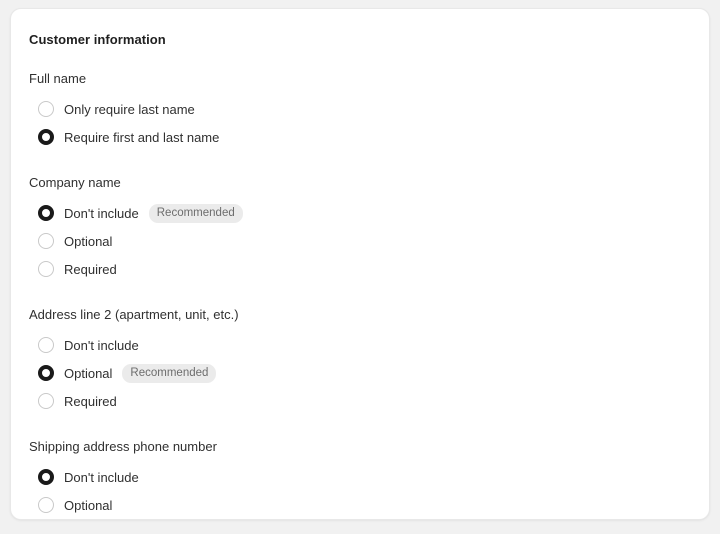 This screenshot has height=534, width=720. What do you see at coordinates (360, 137) in the screenshot?
I see `radio-option-require-first-and-last-name: Require first and last name` at bounding box center [360, 137].